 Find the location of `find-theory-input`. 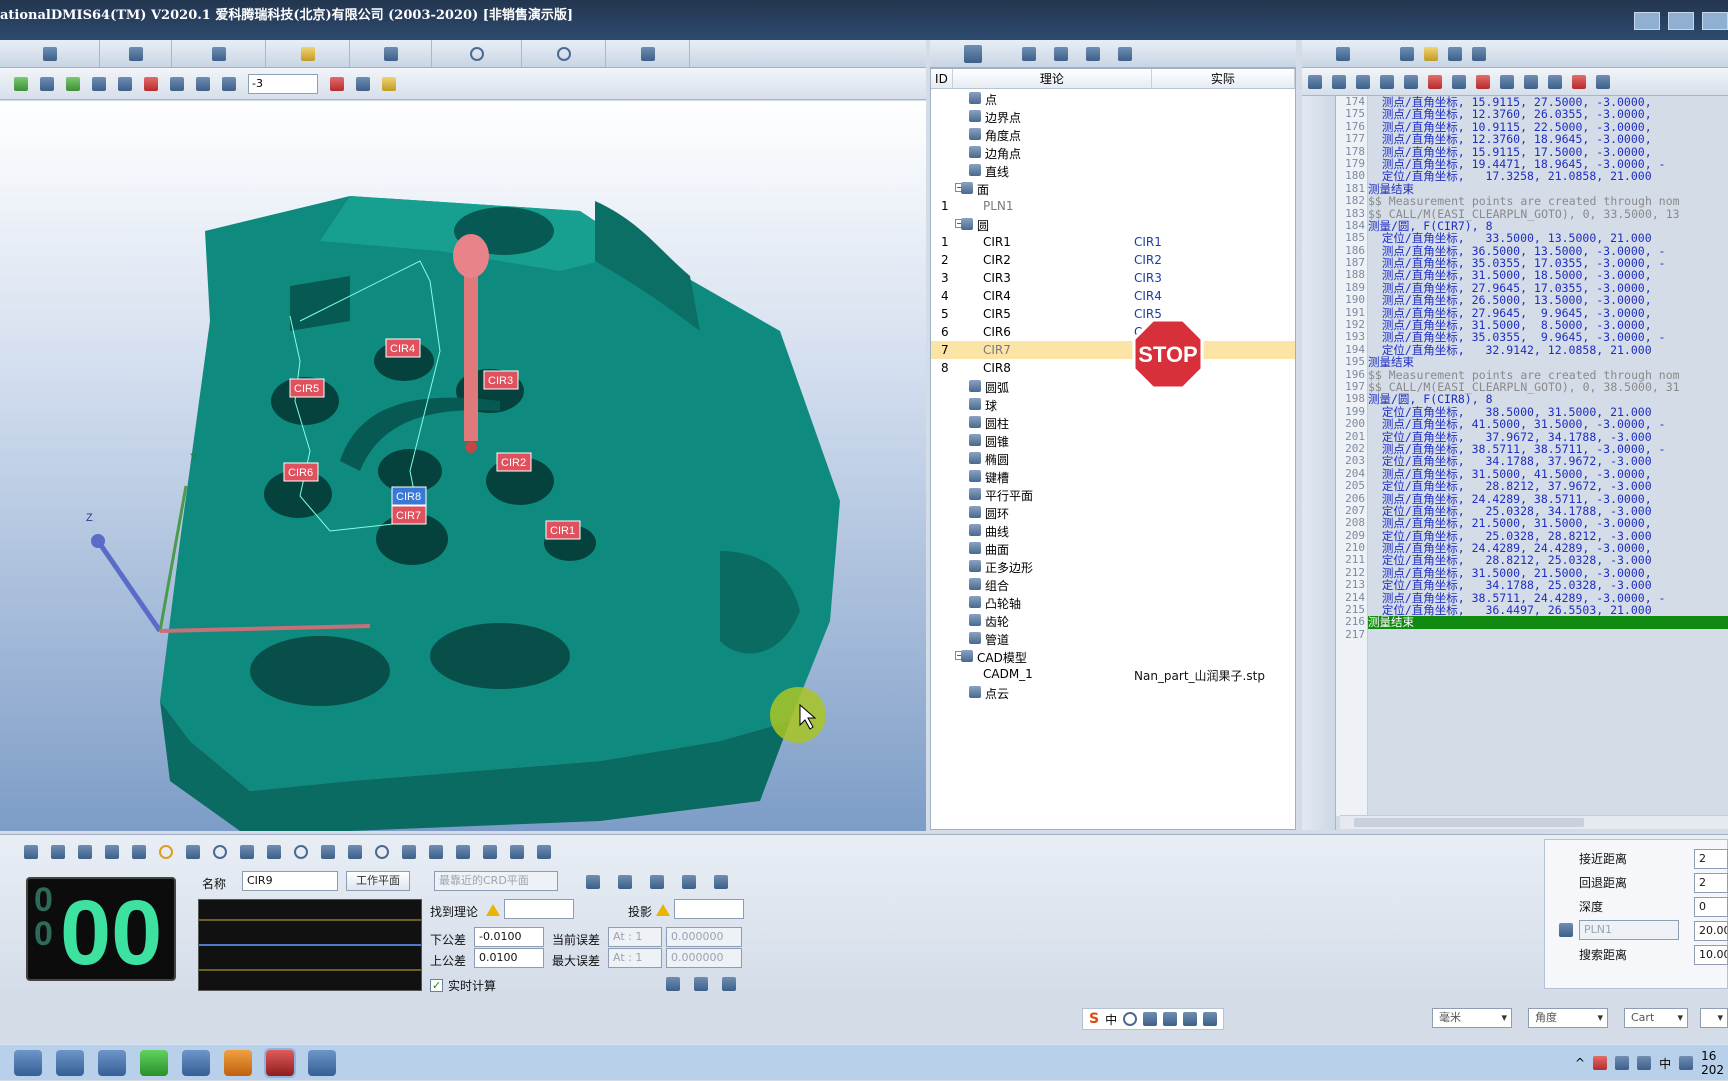

find-theory-input is located at coordinates (539, 909).